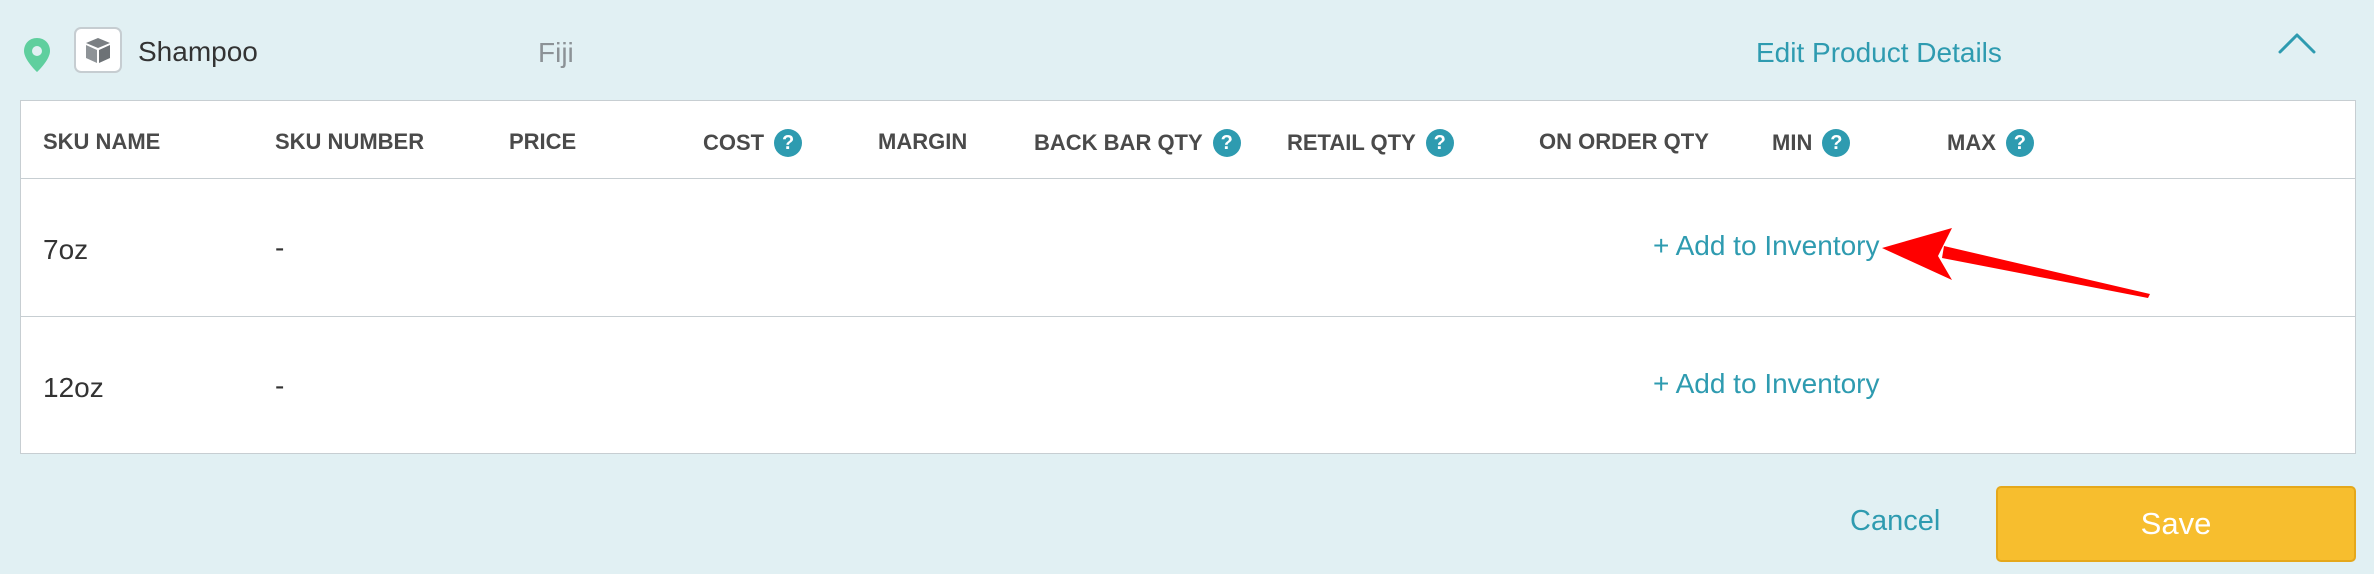 The height and width of the screenshot is (574, 2374). I want to click on column-header-sku-name: SKU NAME, so click(101, 142).